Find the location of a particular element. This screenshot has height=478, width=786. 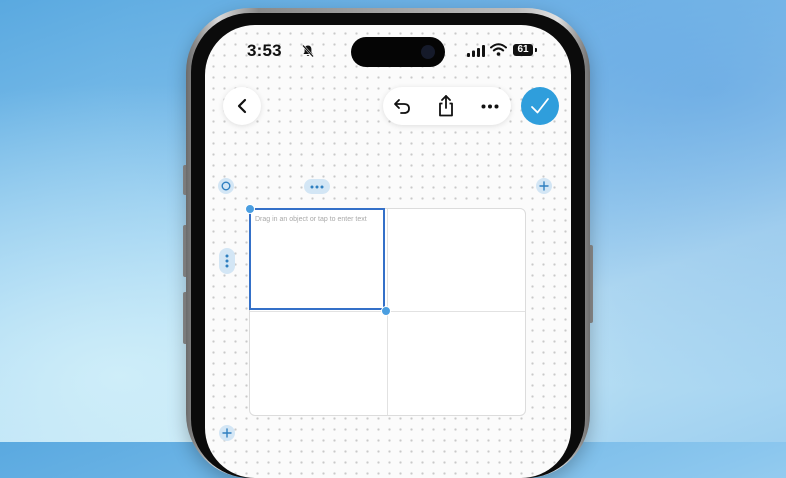

ellipsis-vertical-icon is located at coordinates (227, 261).